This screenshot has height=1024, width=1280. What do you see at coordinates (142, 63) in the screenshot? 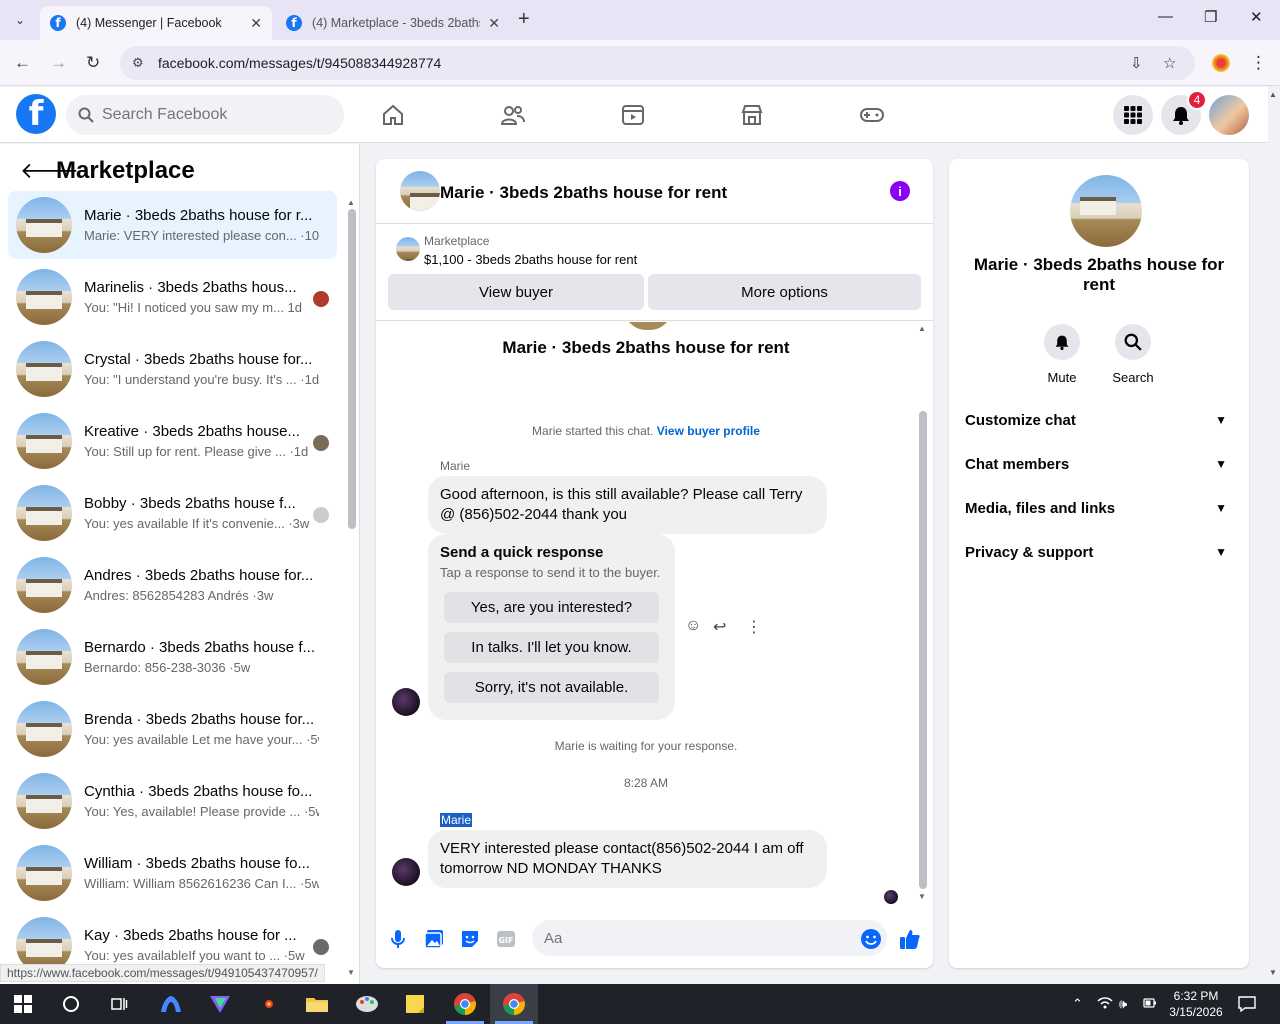
I see `site-settings-icon: ⚙` at bounding box center [142, 63].